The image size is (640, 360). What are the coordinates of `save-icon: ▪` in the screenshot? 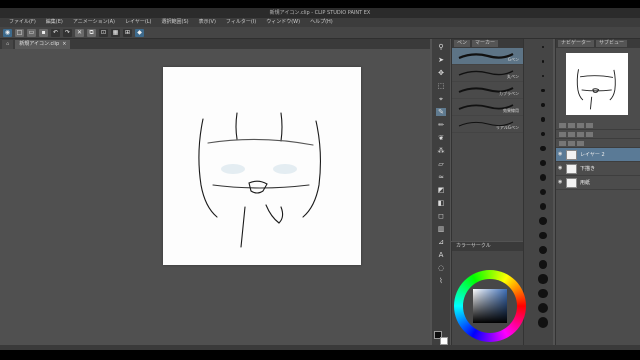 It's located at (43, 32).